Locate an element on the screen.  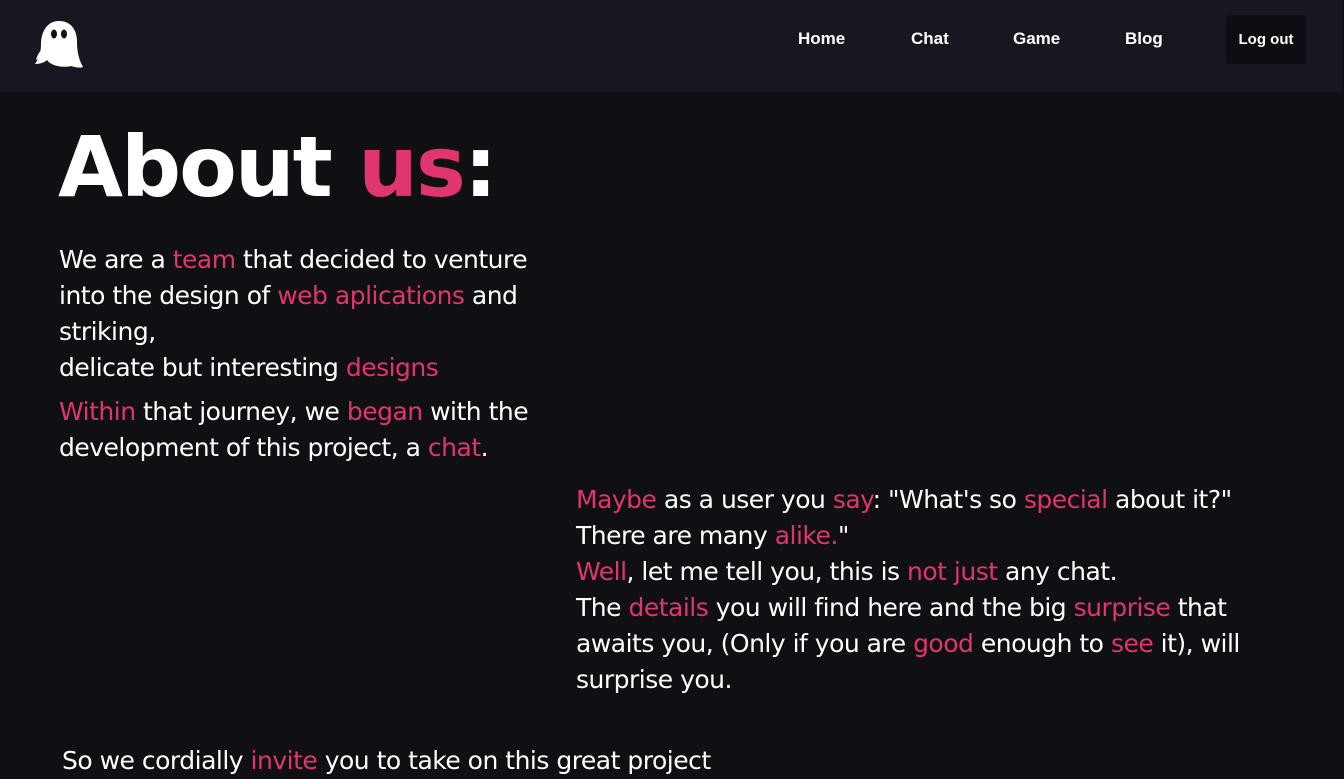
journey-line-2: development of this project, a chat. is located at coordinates (293, 448).